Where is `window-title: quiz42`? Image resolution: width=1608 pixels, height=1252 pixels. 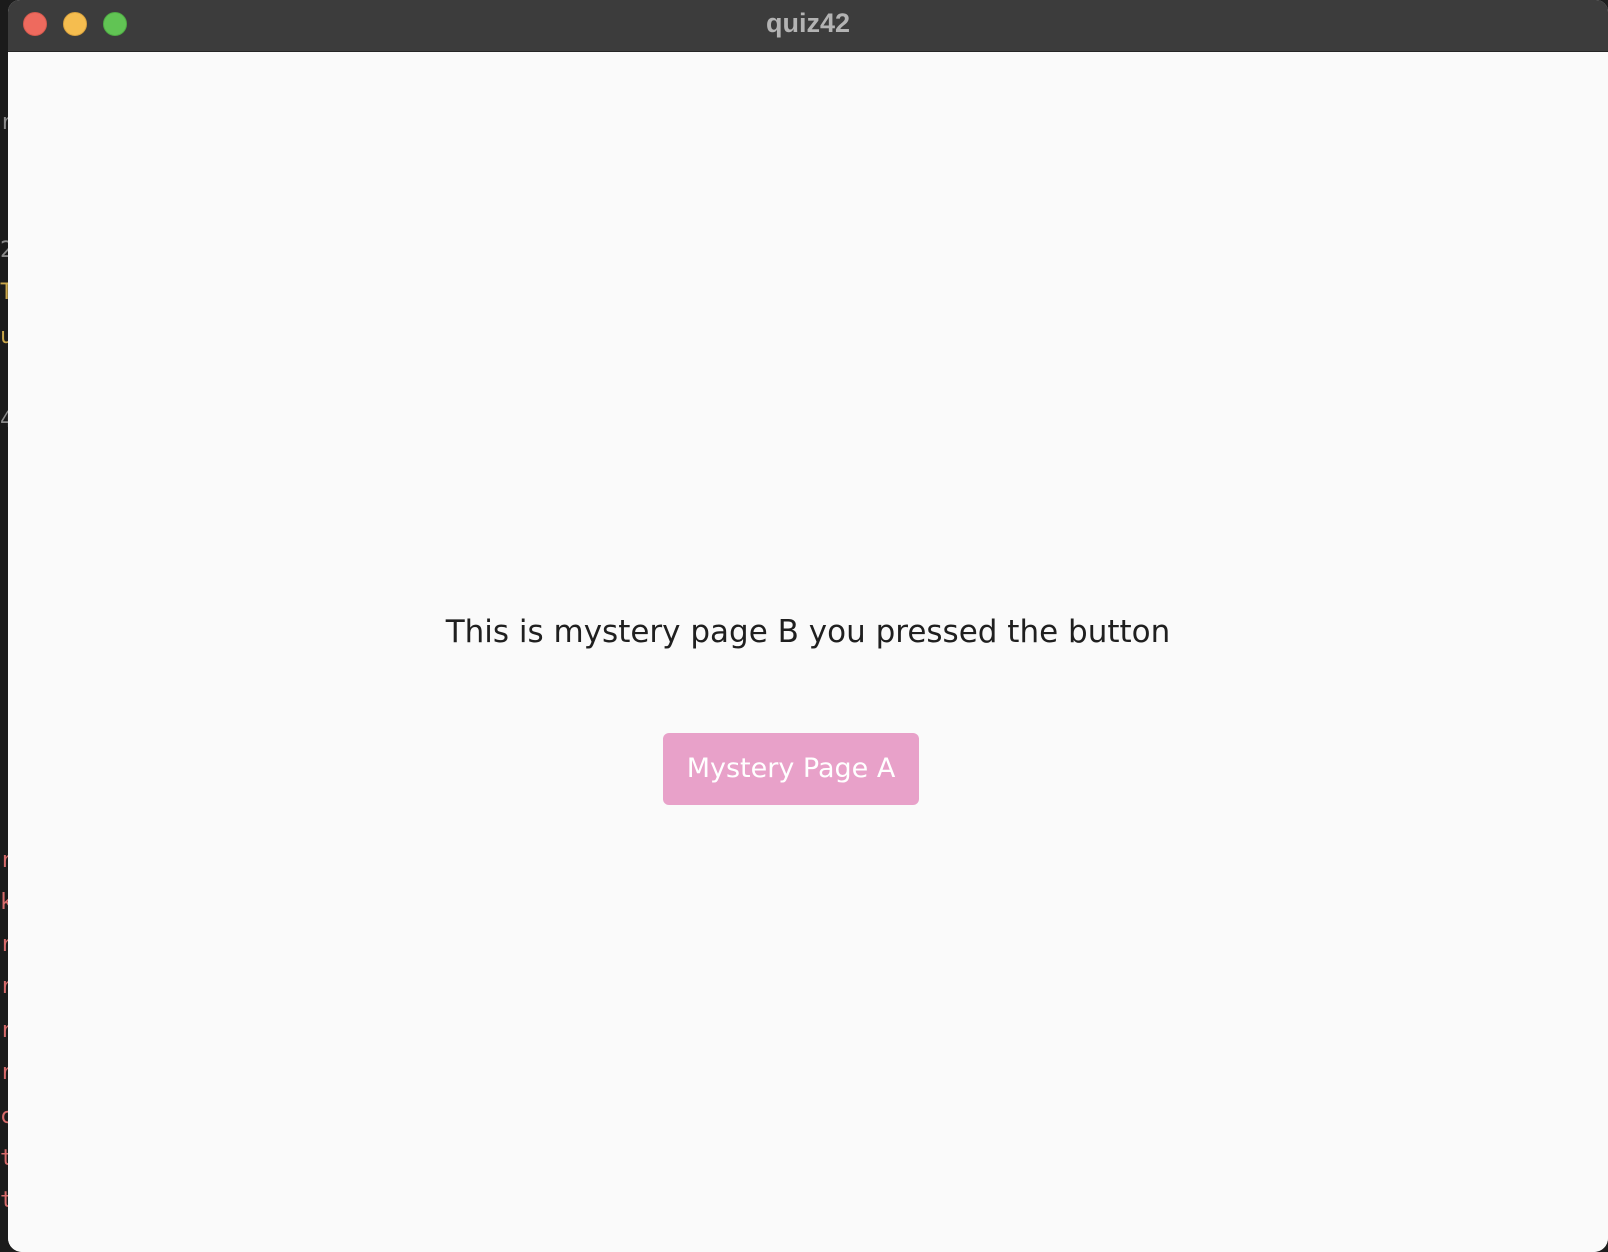 window-title: quiz42 is located at coordinates (808, 23).